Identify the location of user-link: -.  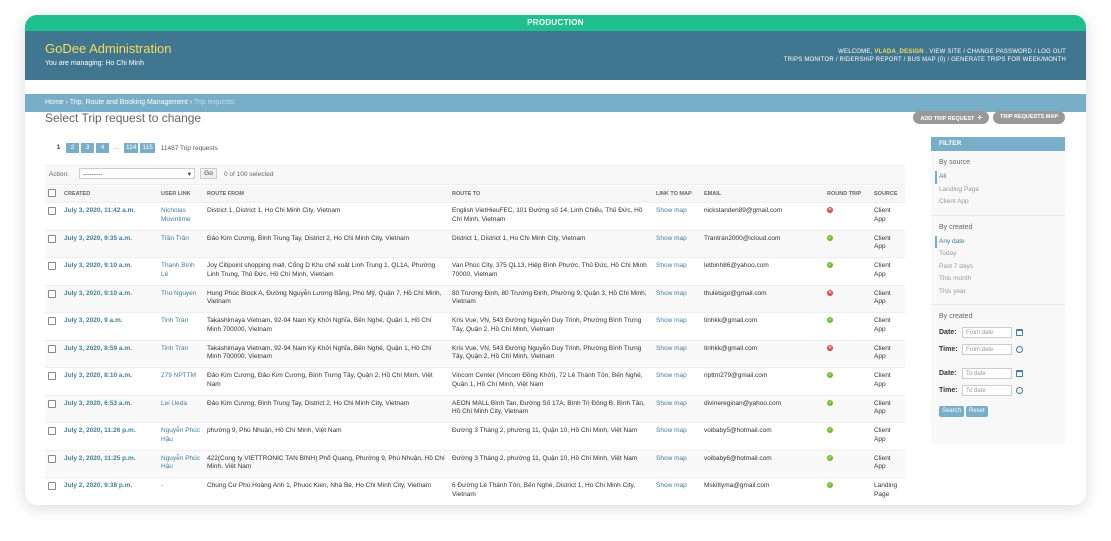
(181, 491).